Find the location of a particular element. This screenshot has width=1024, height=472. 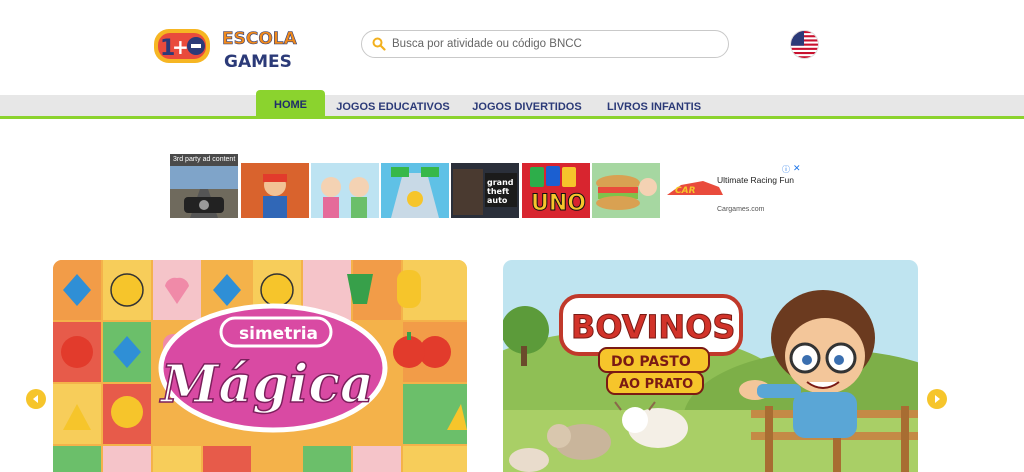

svg-text: Mágica is located at coordinates (266, 384).